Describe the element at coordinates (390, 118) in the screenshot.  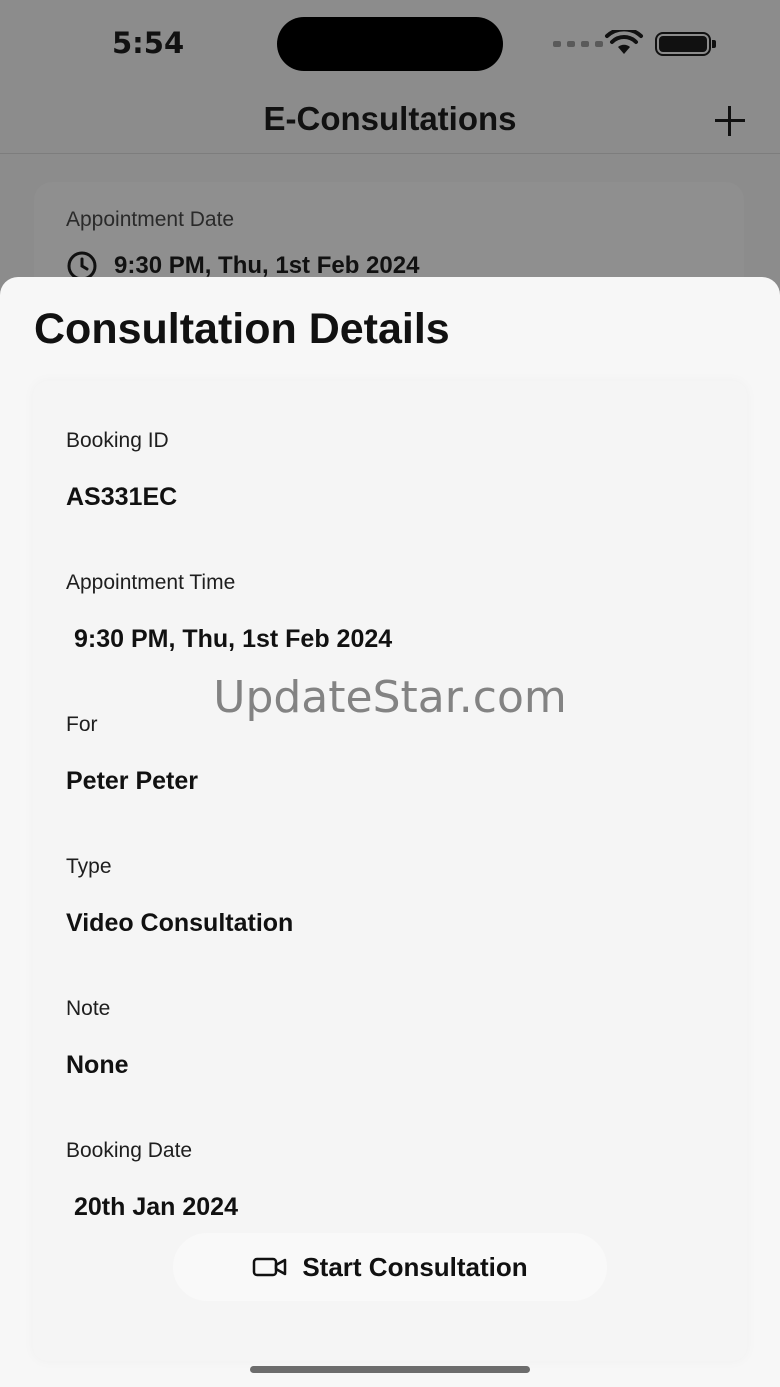
I see `page-title: E-Consultations` at that location.